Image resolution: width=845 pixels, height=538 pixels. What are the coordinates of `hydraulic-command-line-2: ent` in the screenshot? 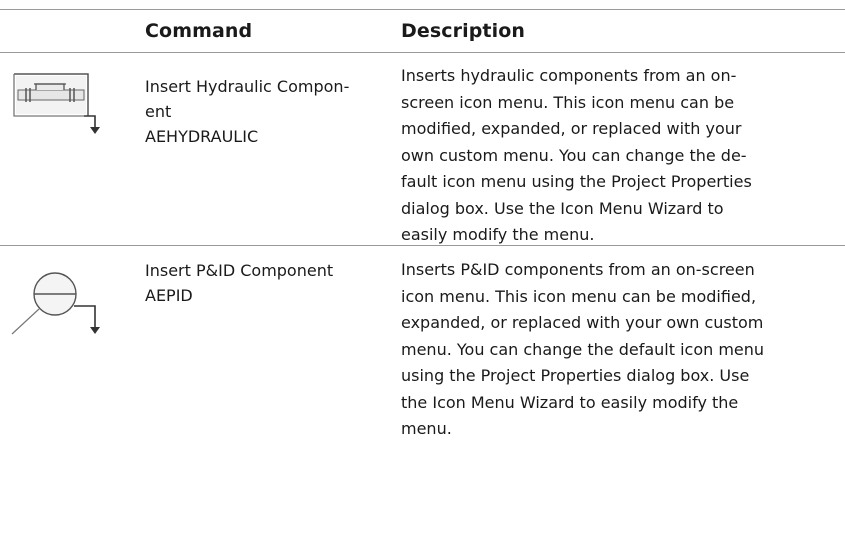 It's located at (158, 111).